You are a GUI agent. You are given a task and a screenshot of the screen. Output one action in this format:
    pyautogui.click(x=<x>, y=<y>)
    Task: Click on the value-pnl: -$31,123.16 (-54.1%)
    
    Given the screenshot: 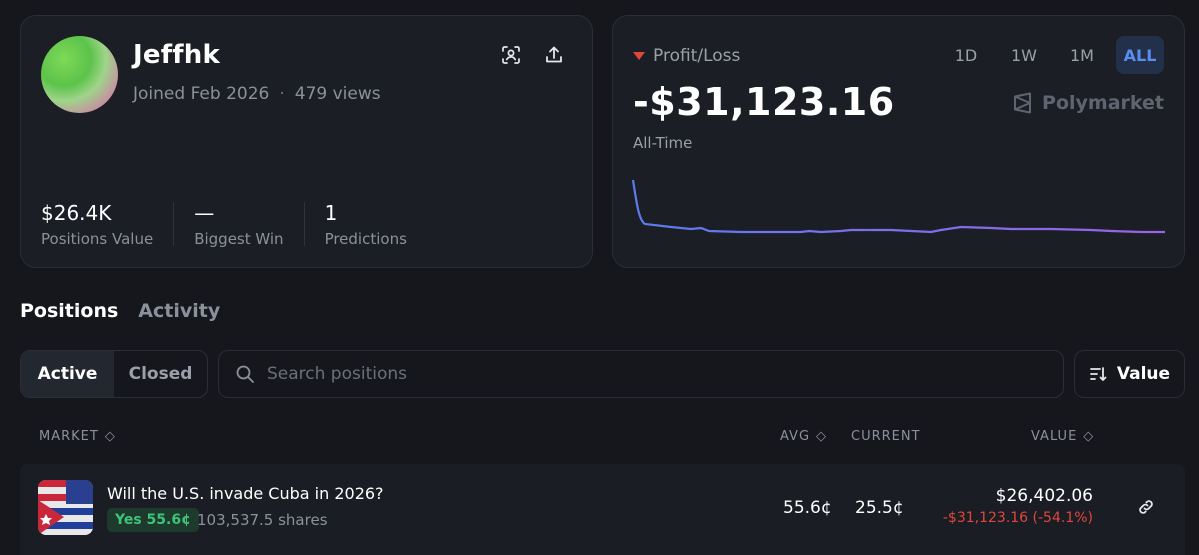 What is the action you would take?
    pyautogui.click(x=1017, y=518)
    